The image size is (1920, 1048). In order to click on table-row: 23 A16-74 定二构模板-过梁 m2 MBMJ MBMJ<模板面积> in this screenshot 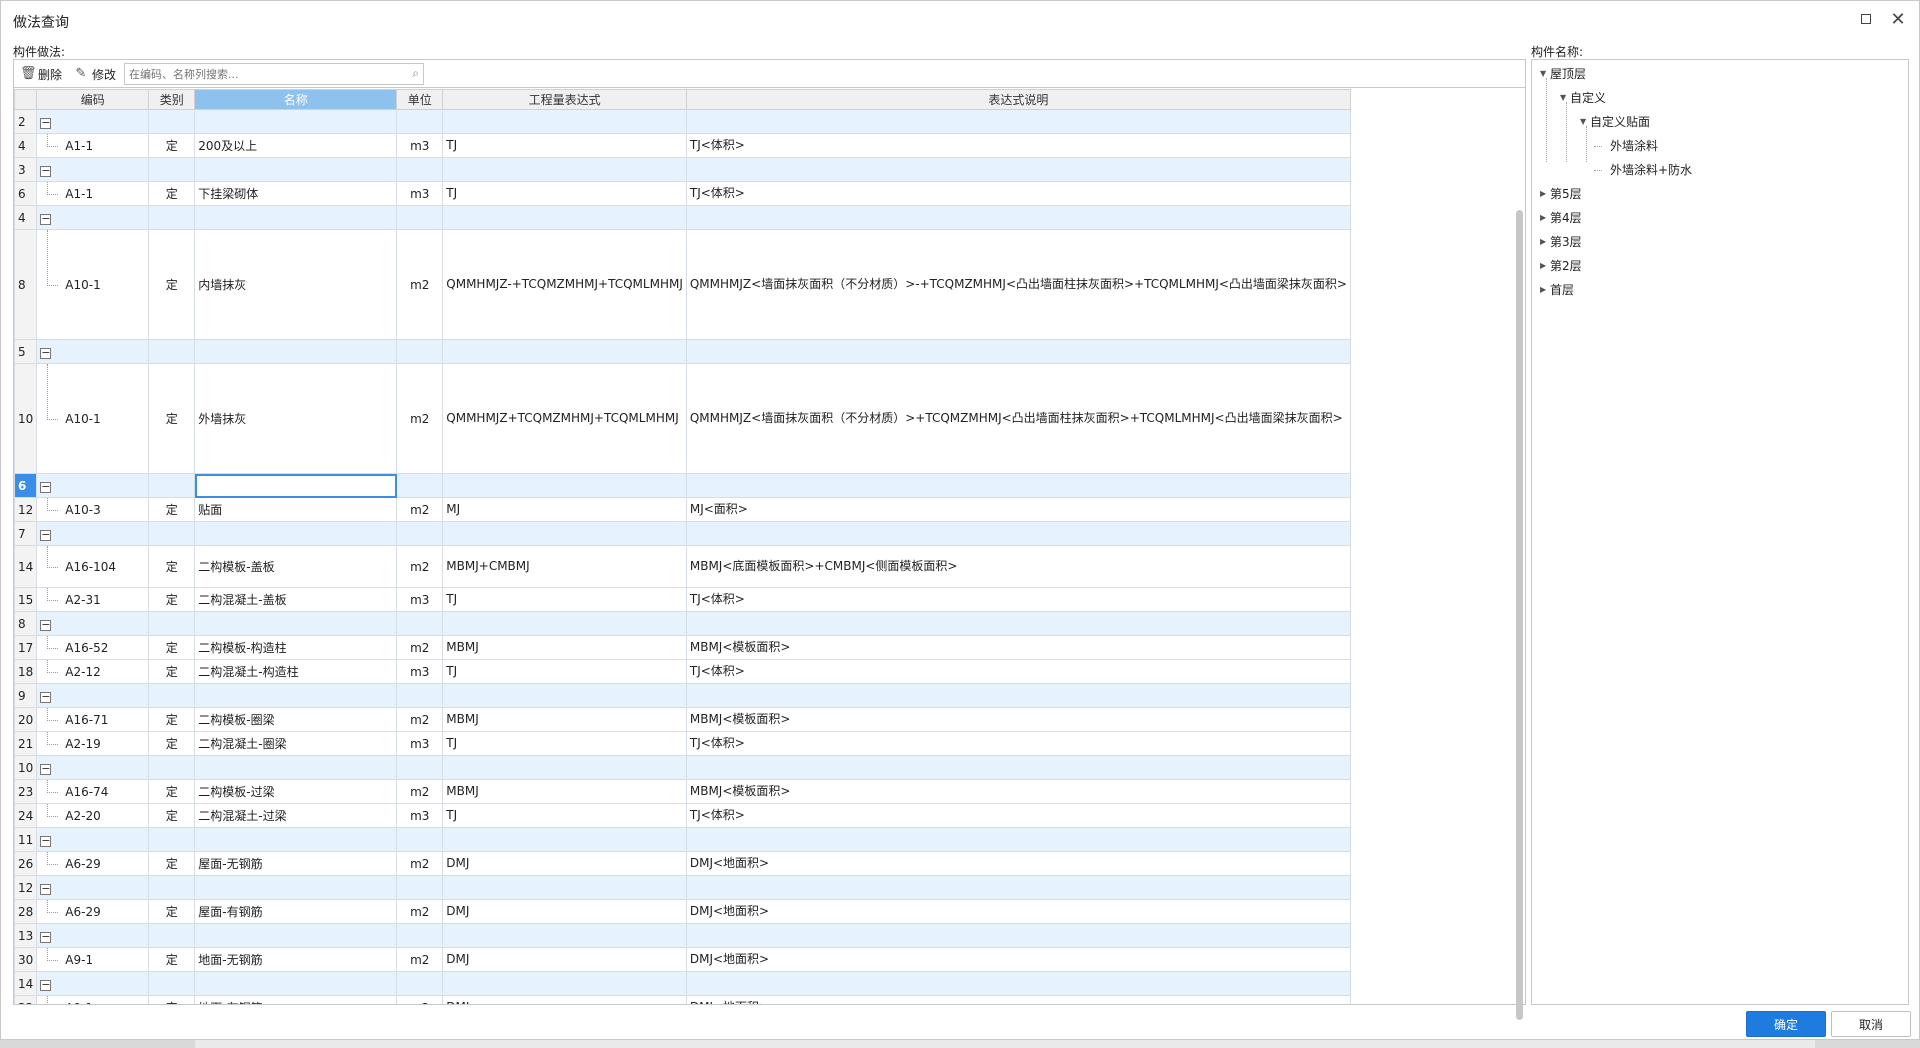, I will do `click(682, 791)`.